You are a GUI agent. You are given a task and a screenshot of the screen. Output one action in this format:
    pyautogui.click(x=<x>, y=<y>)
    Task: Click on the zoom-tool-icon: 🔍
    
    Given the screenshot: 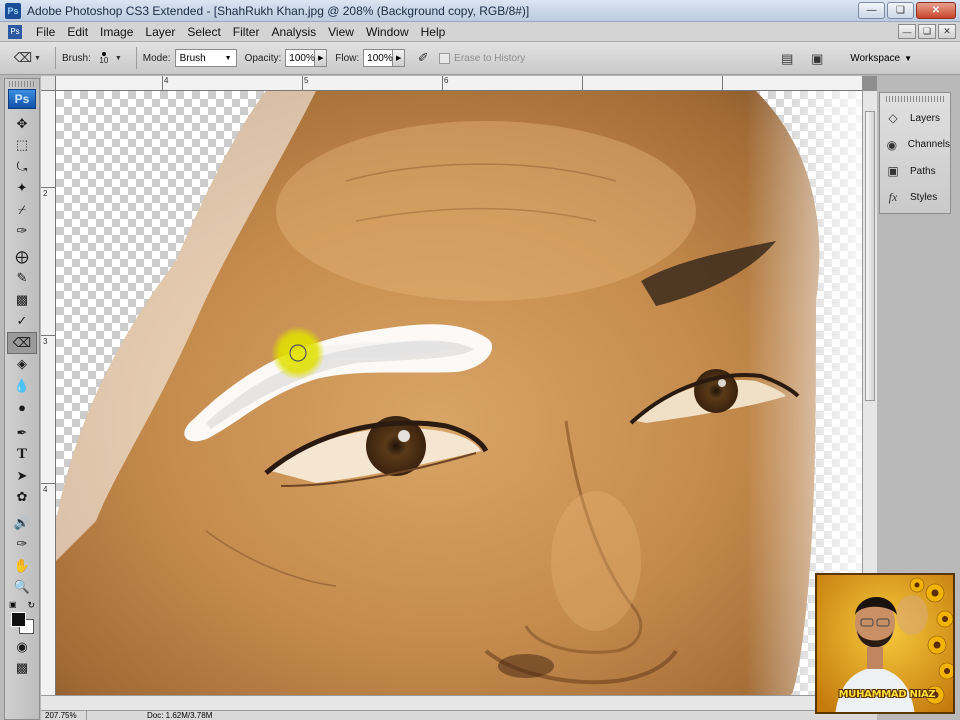 What is the action you would take?
    pyautogui.click(x=22, y=588)
    